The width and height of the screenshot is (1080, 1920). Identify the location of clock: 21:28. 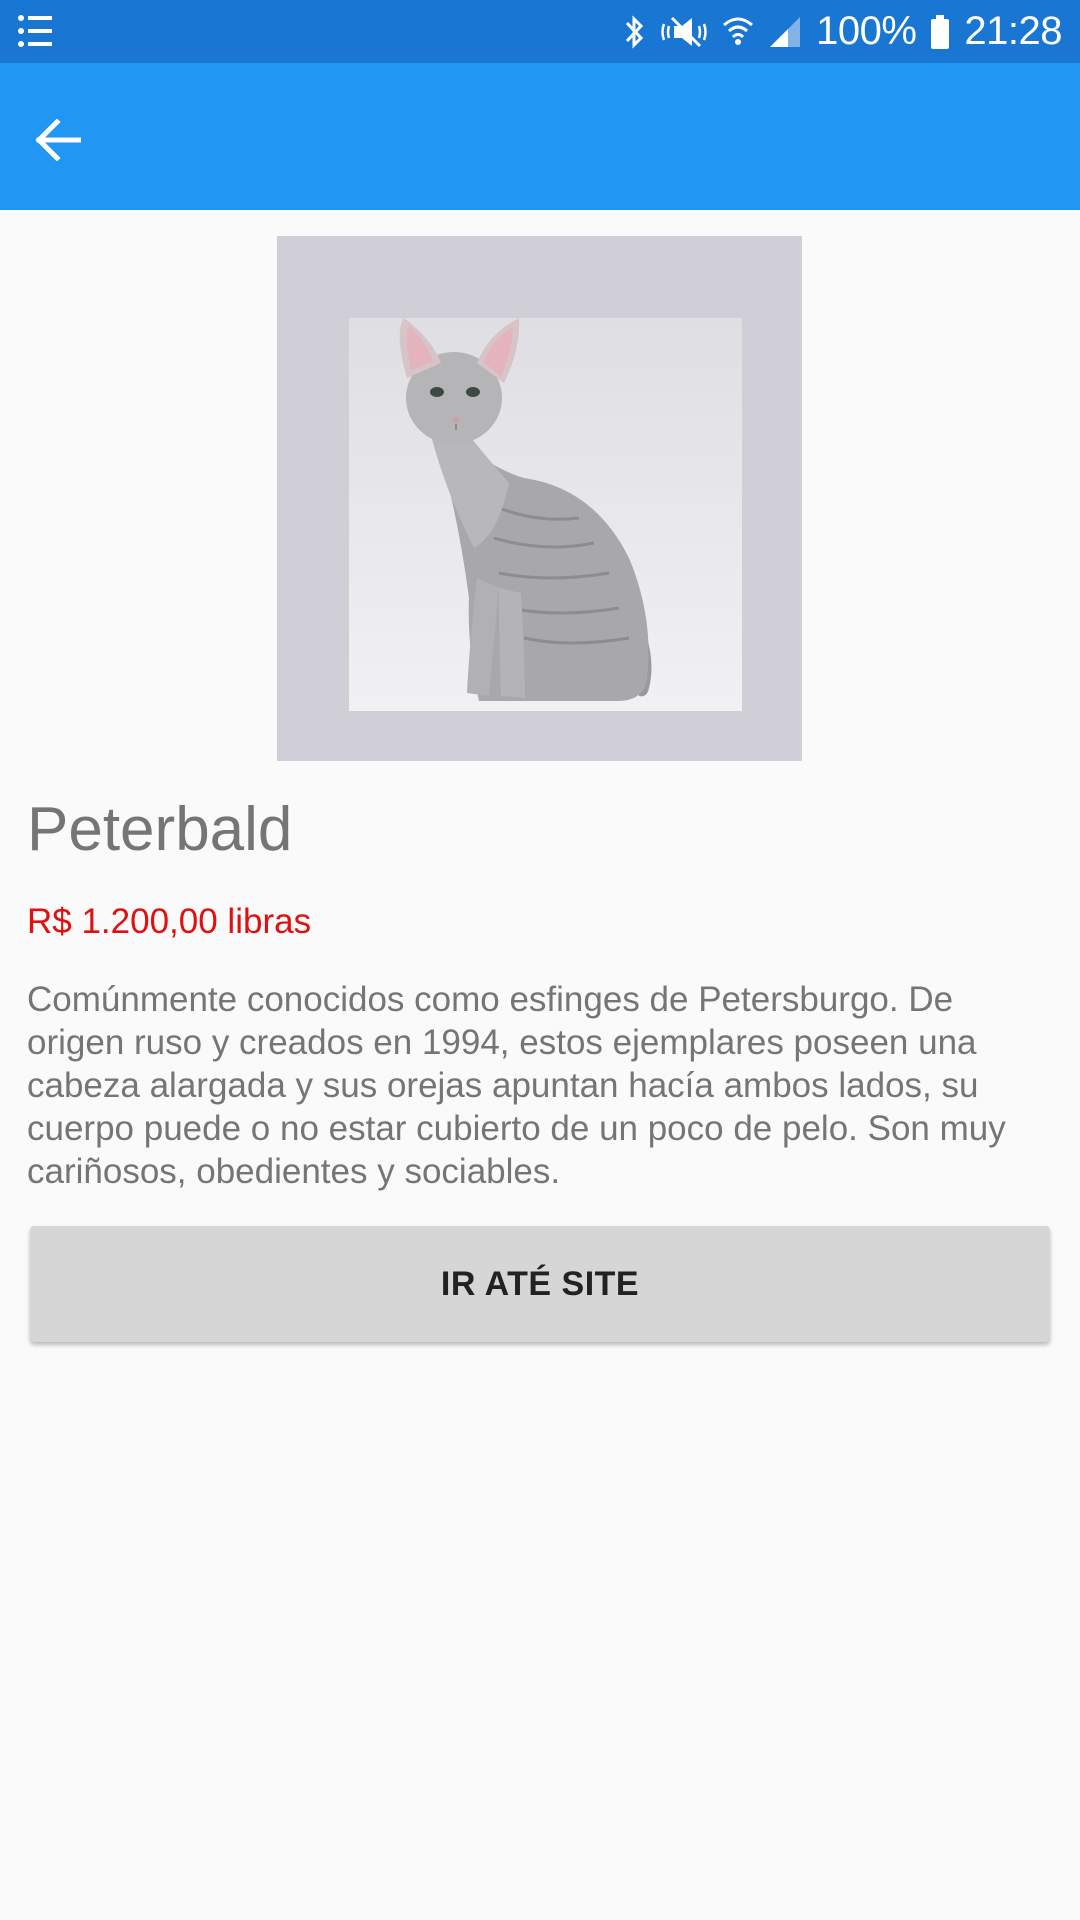
(1013, 31).